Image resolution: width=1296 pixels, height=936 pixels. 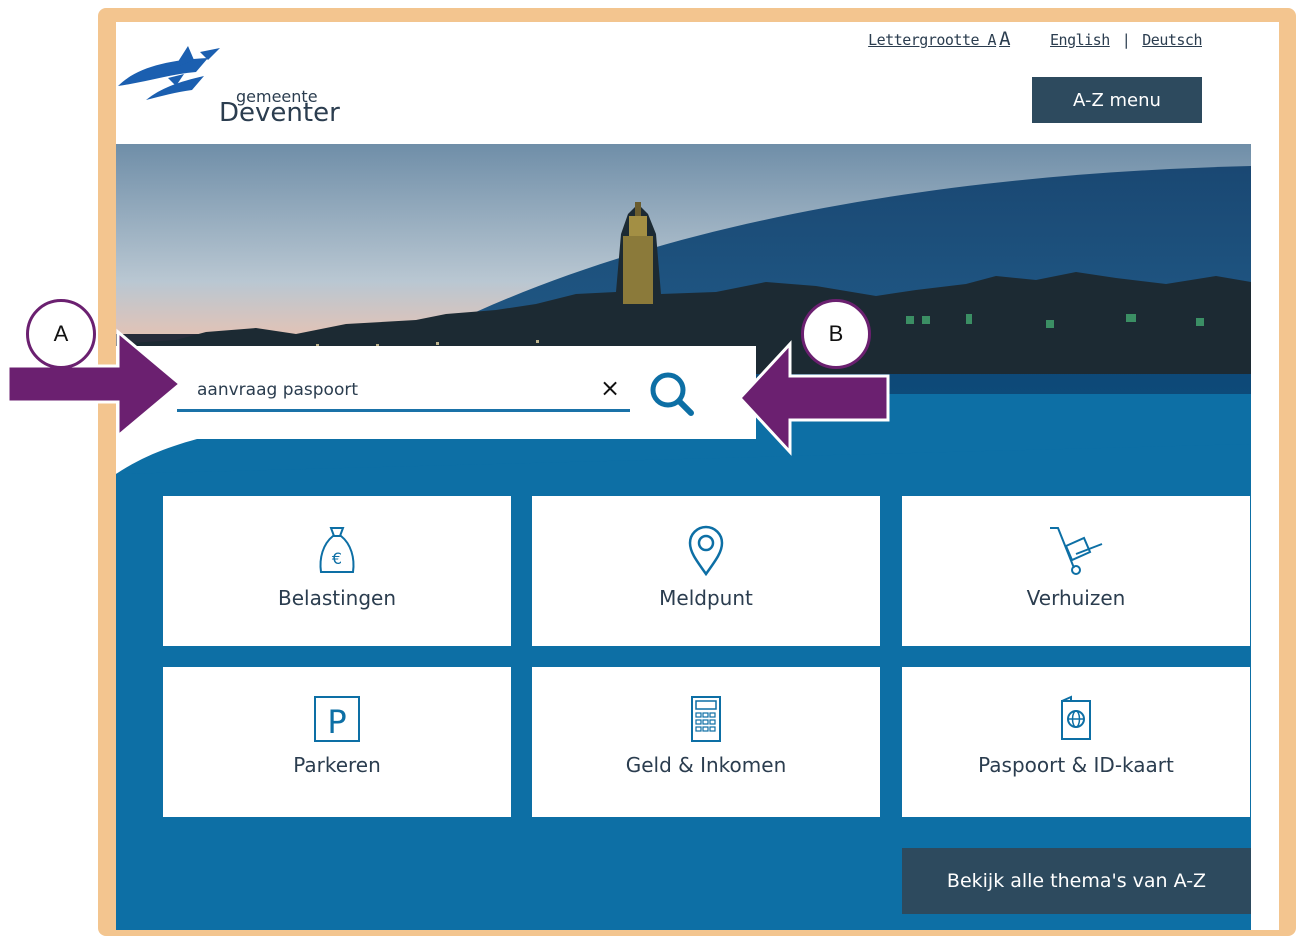 What do you see at coordinates (336, 598) in the screenshot?
I see `tile-label: Belastingen` at bounding box center [336, 598].